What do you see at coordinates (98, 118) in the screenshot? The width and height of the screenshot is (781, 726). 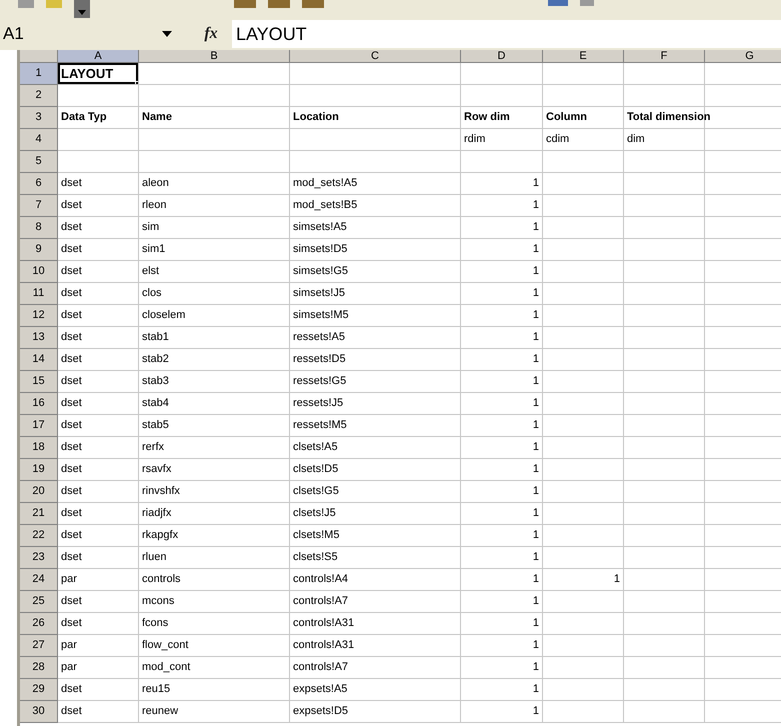 I see `table-cell: Data Typ` at bounding box center [98, 118].